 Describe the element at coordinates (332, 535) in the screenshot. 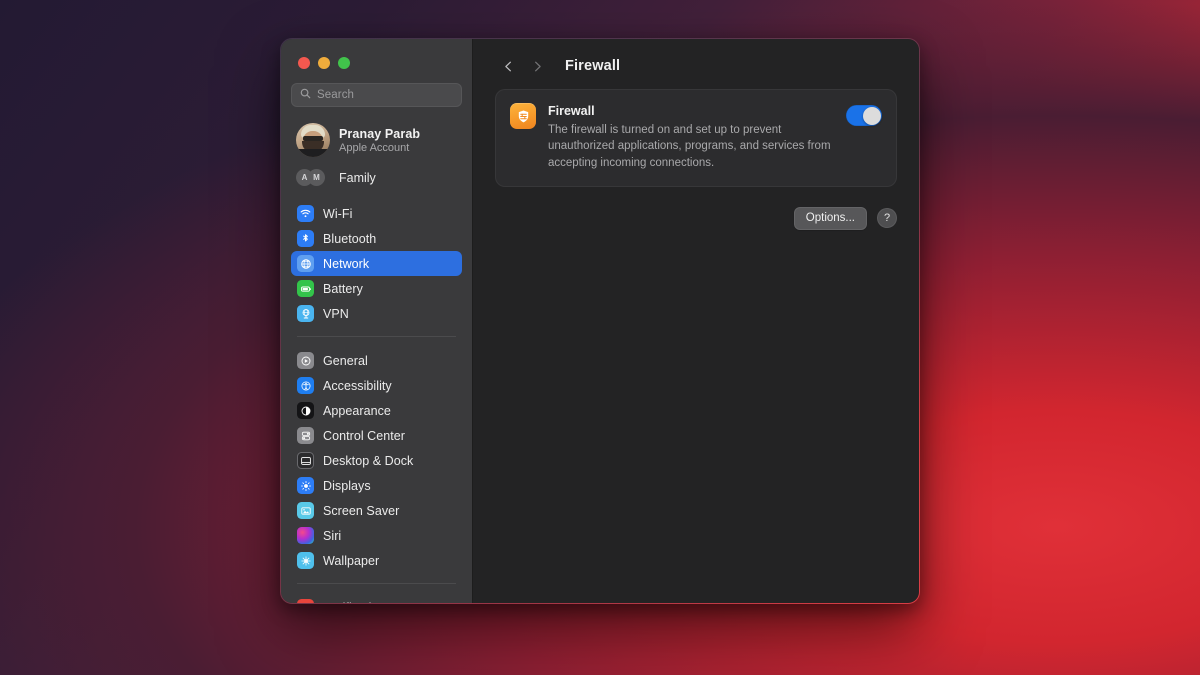

I see `sidebar-item-label: Siri` at that location.